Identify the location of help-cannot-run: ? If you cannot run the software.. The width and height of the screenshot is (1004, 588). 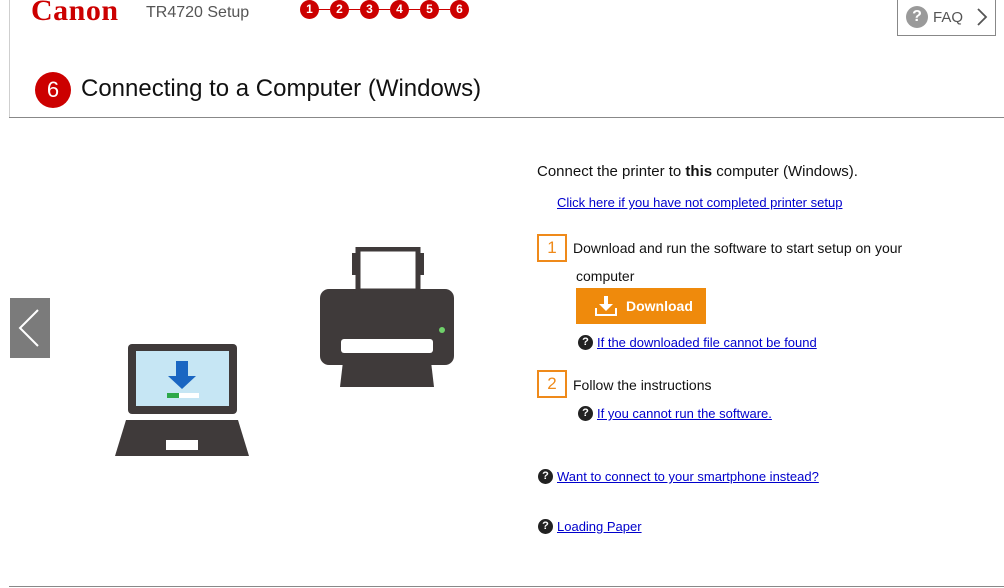
(675, 413).